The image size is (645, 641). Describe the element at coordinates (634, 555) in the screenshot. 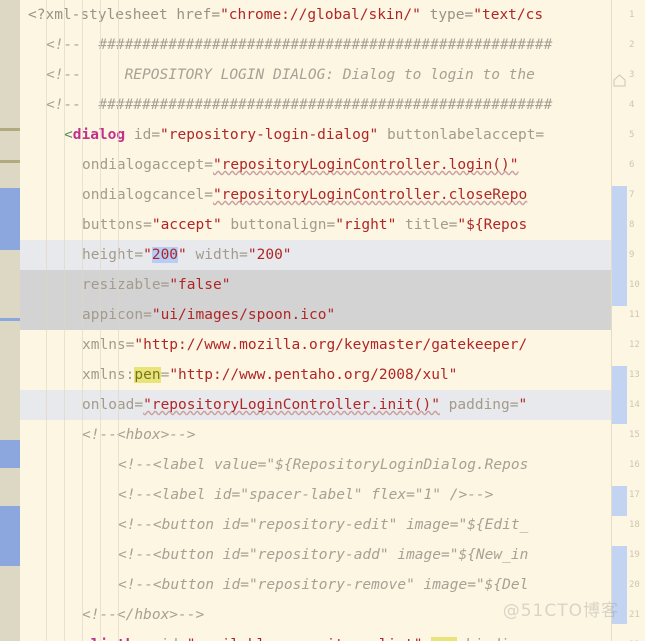

I see `line-number: 19` at that location.